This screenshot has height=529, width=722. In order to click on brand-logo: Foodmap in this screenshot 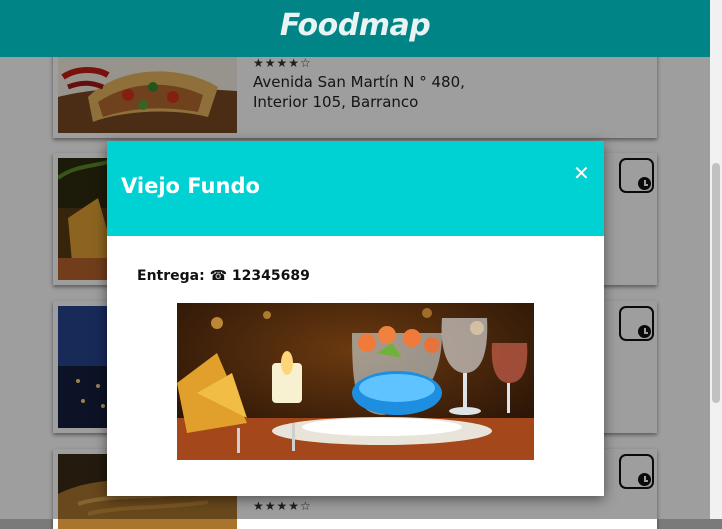, I will do `click(355, 25)`.